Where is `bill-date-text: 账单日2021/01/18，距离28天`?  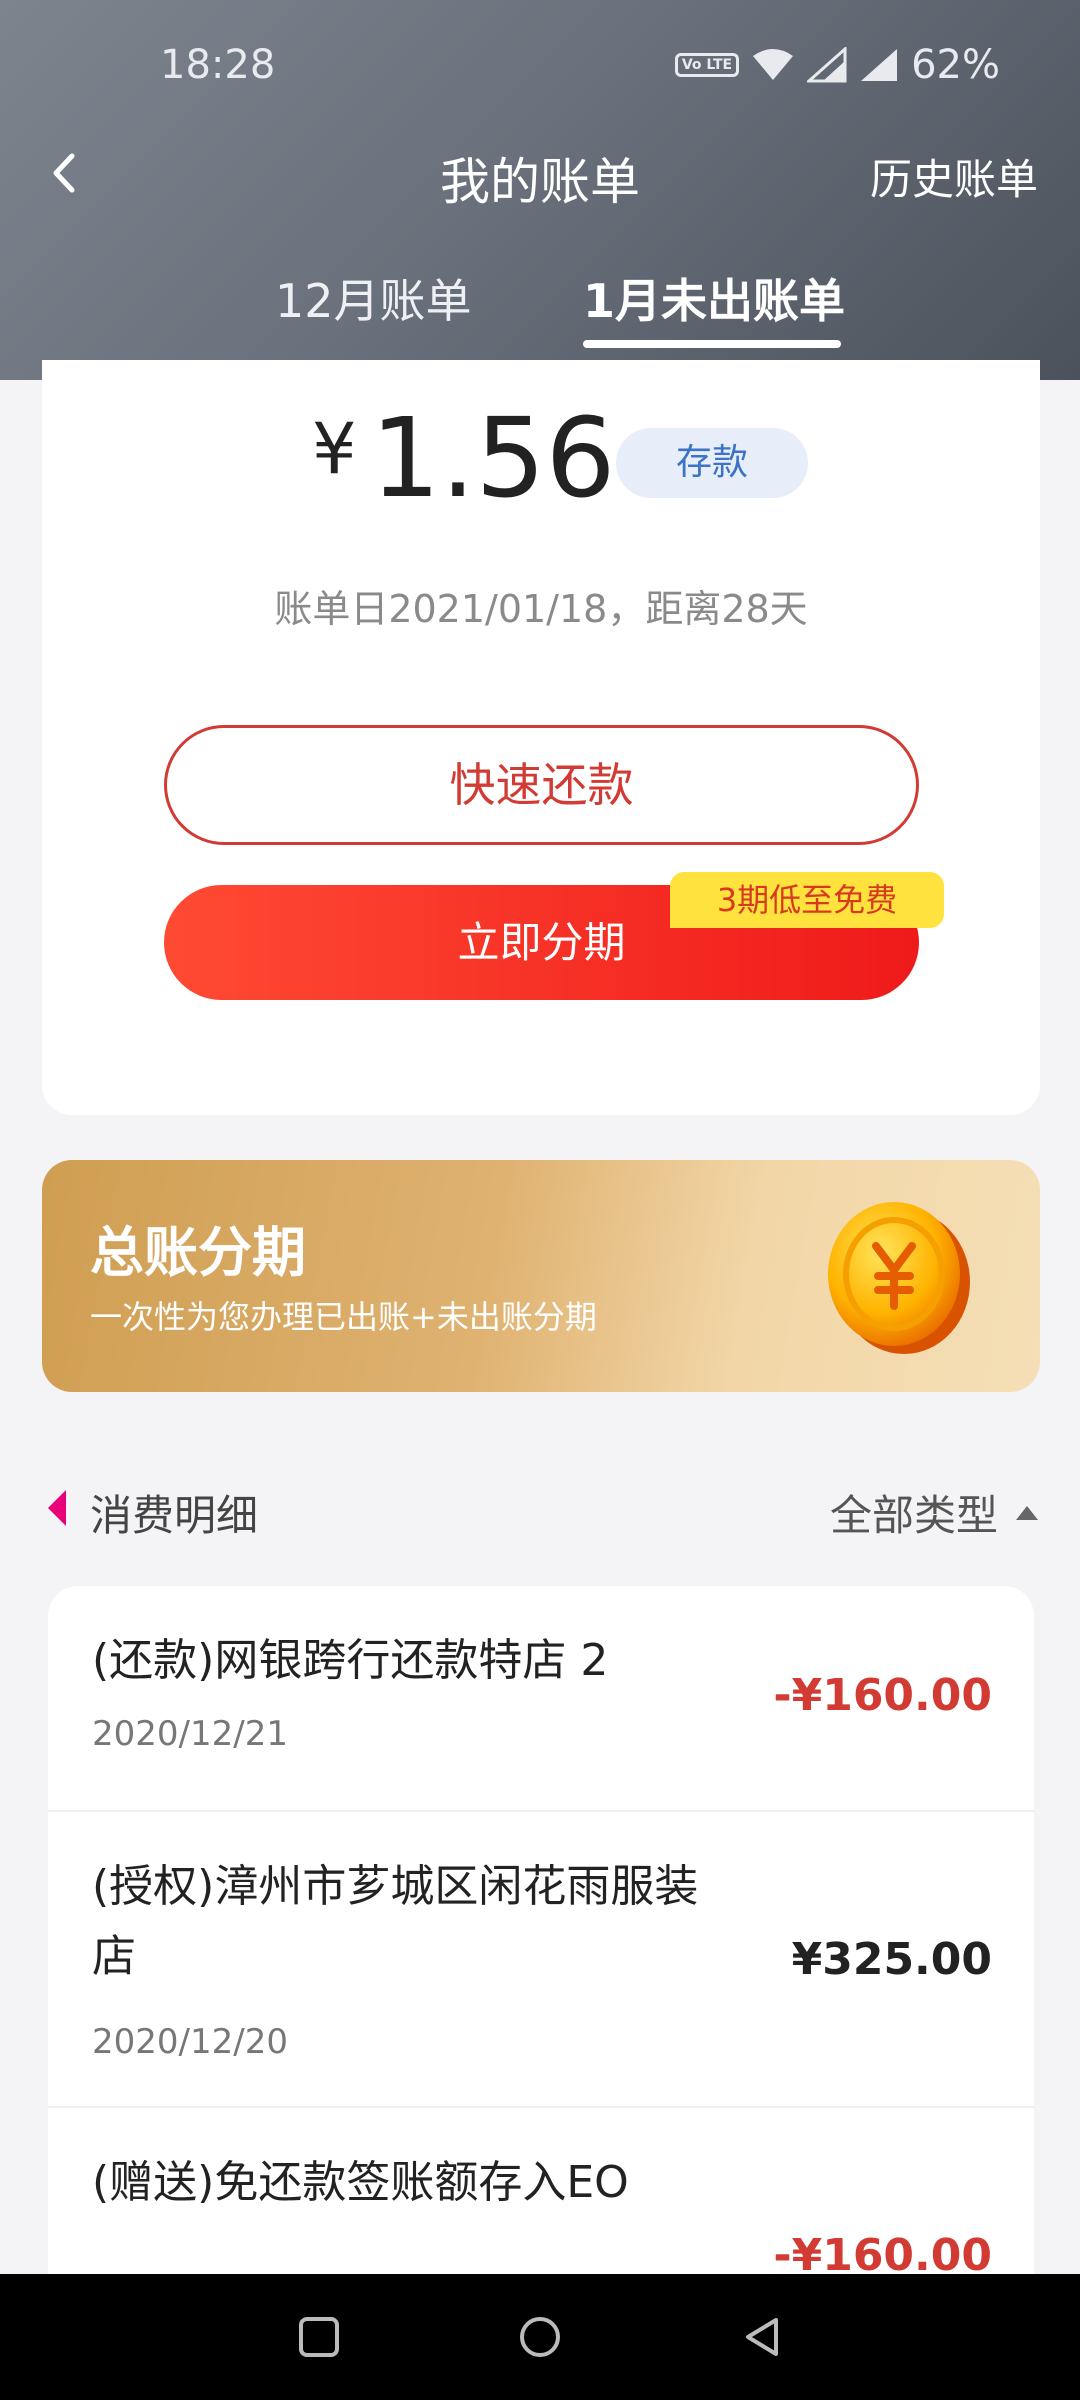
bill-date-text: 账单日2021/01/18，距离28天 is located at coordinates (541, 609).